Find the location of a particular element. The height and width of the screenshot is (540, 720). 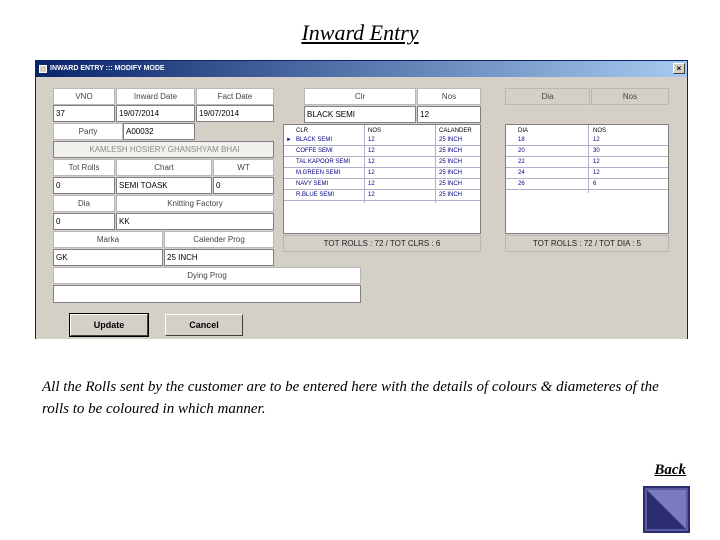

cancel-button: Cancel is located at coordinates (204, 325).